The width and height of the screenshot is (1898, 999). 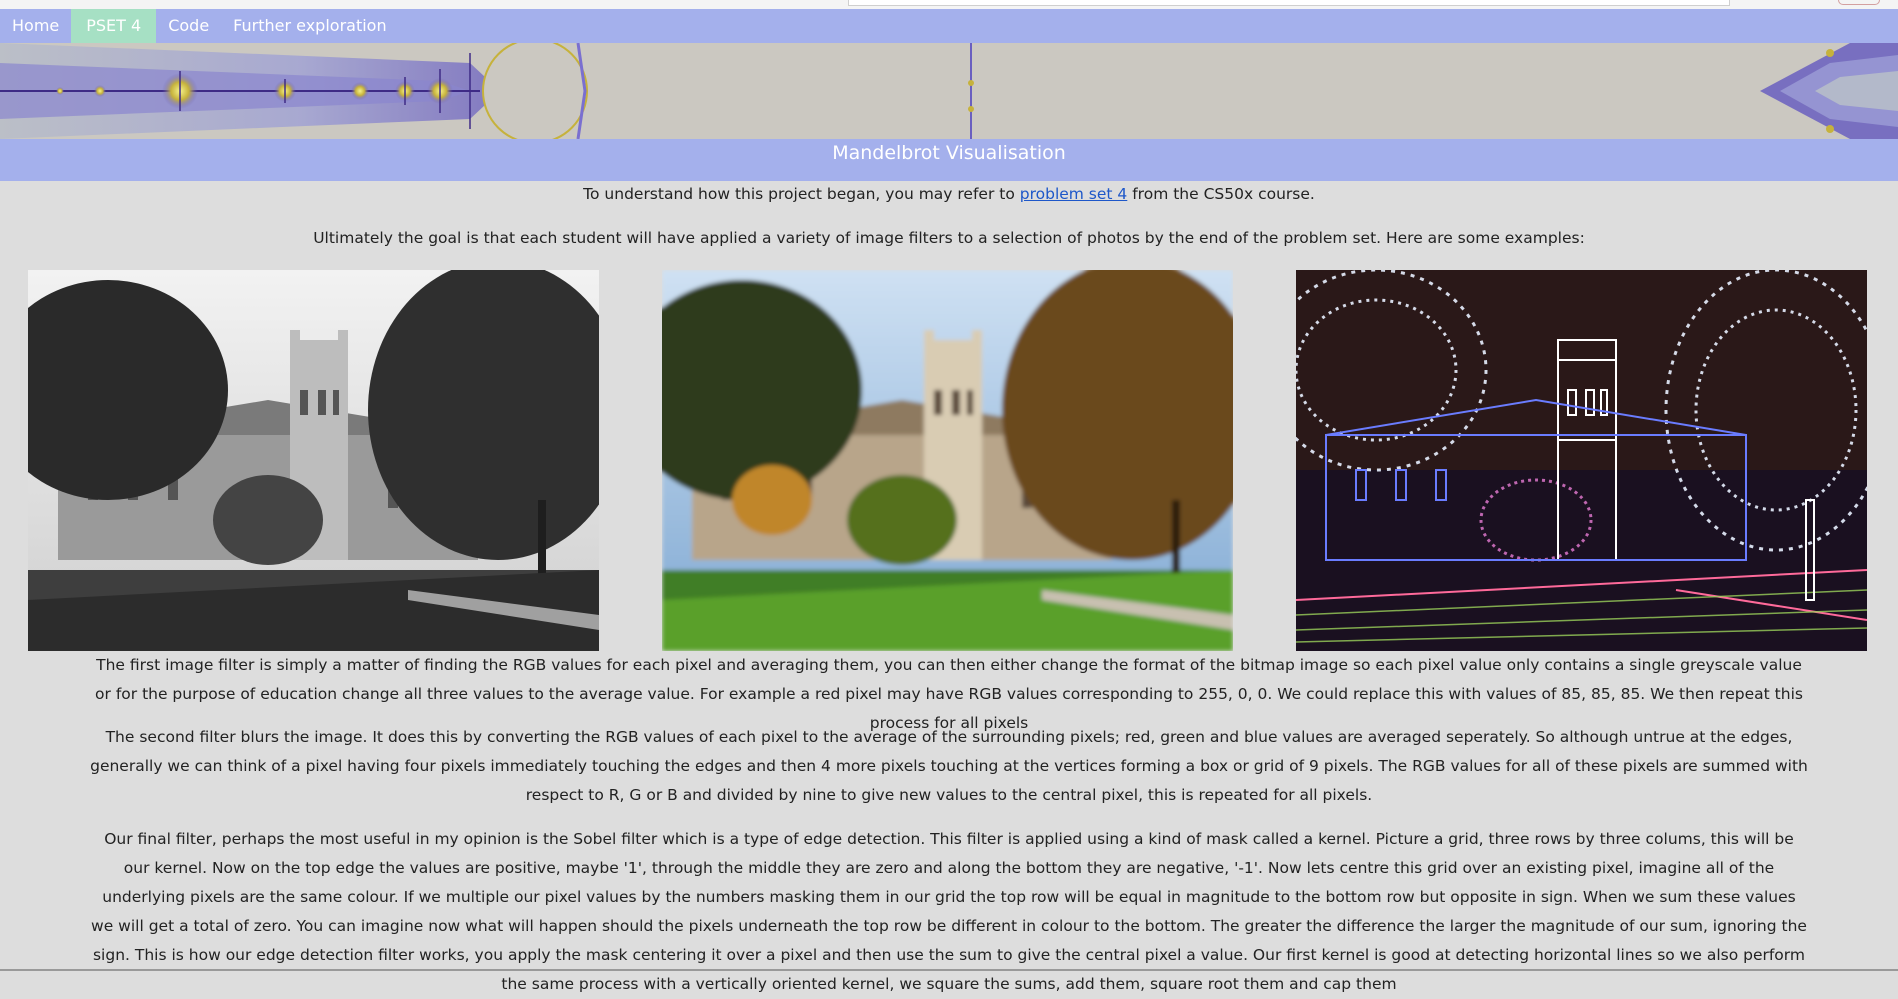 I want to click on browser-top-edge, so click(x=949, y=4).